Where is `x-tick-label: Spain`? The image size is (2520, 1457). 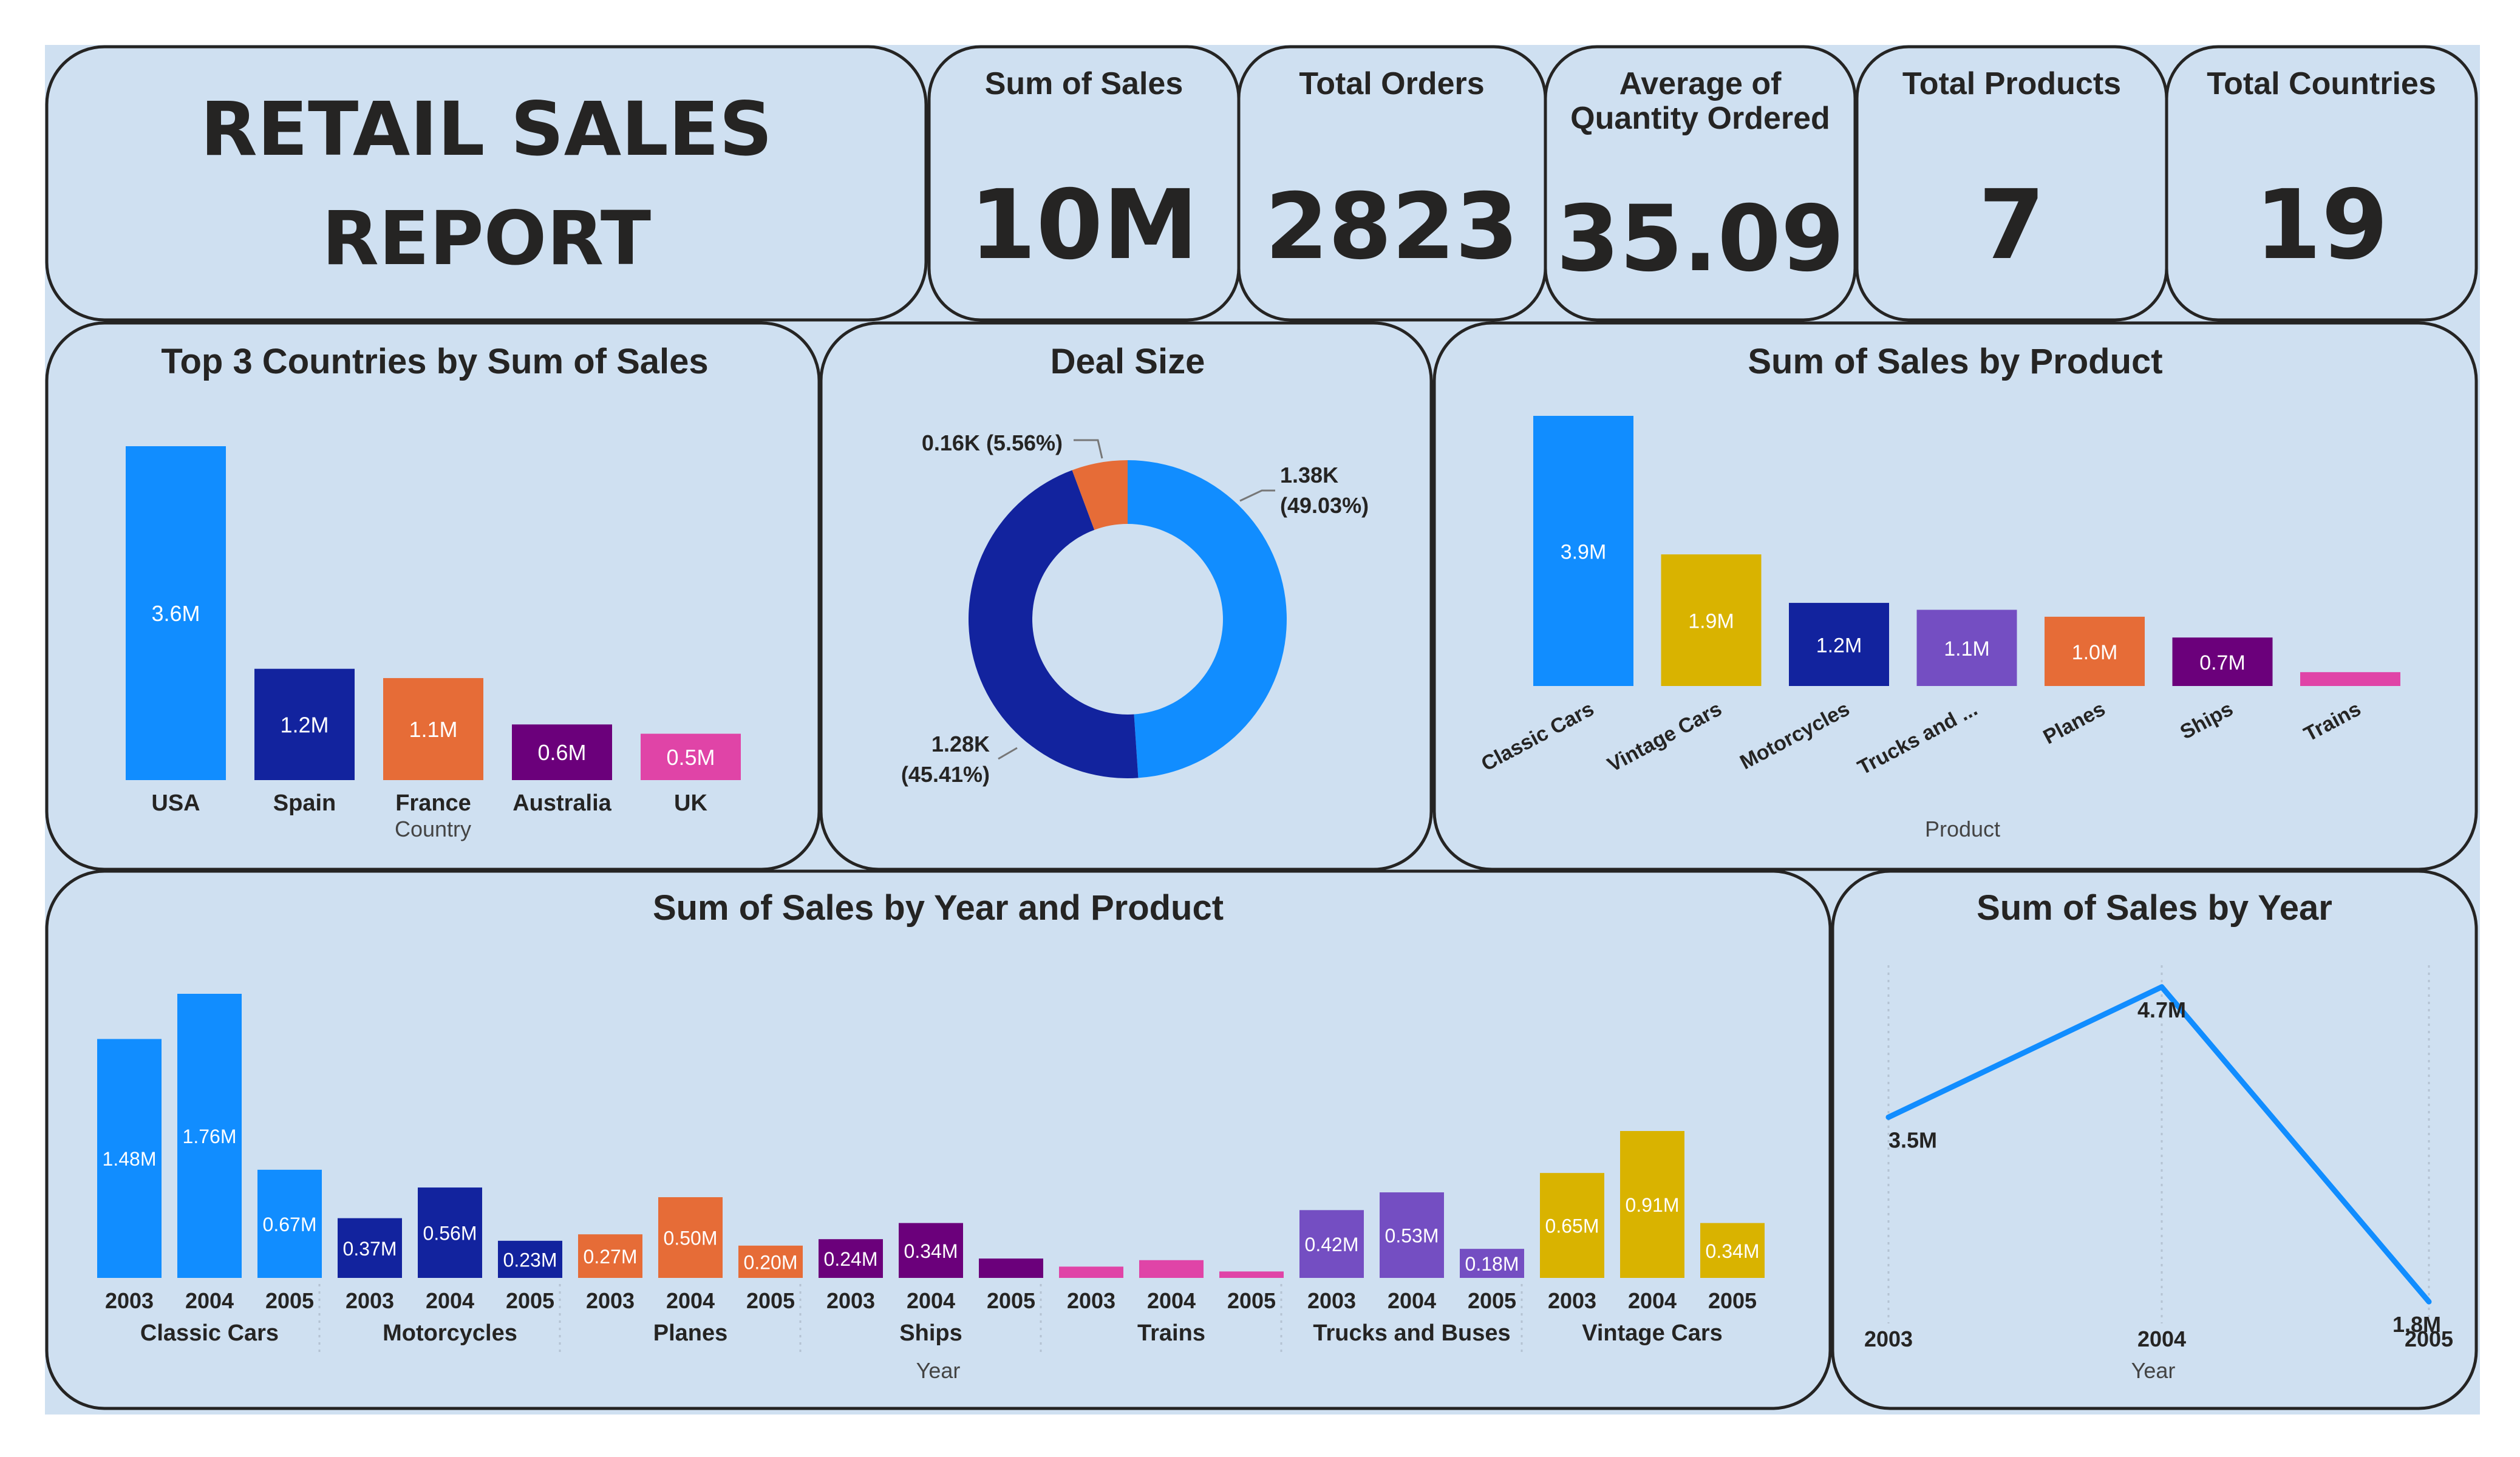 x-tick-label: Spain is located at coordinates (304, 803).